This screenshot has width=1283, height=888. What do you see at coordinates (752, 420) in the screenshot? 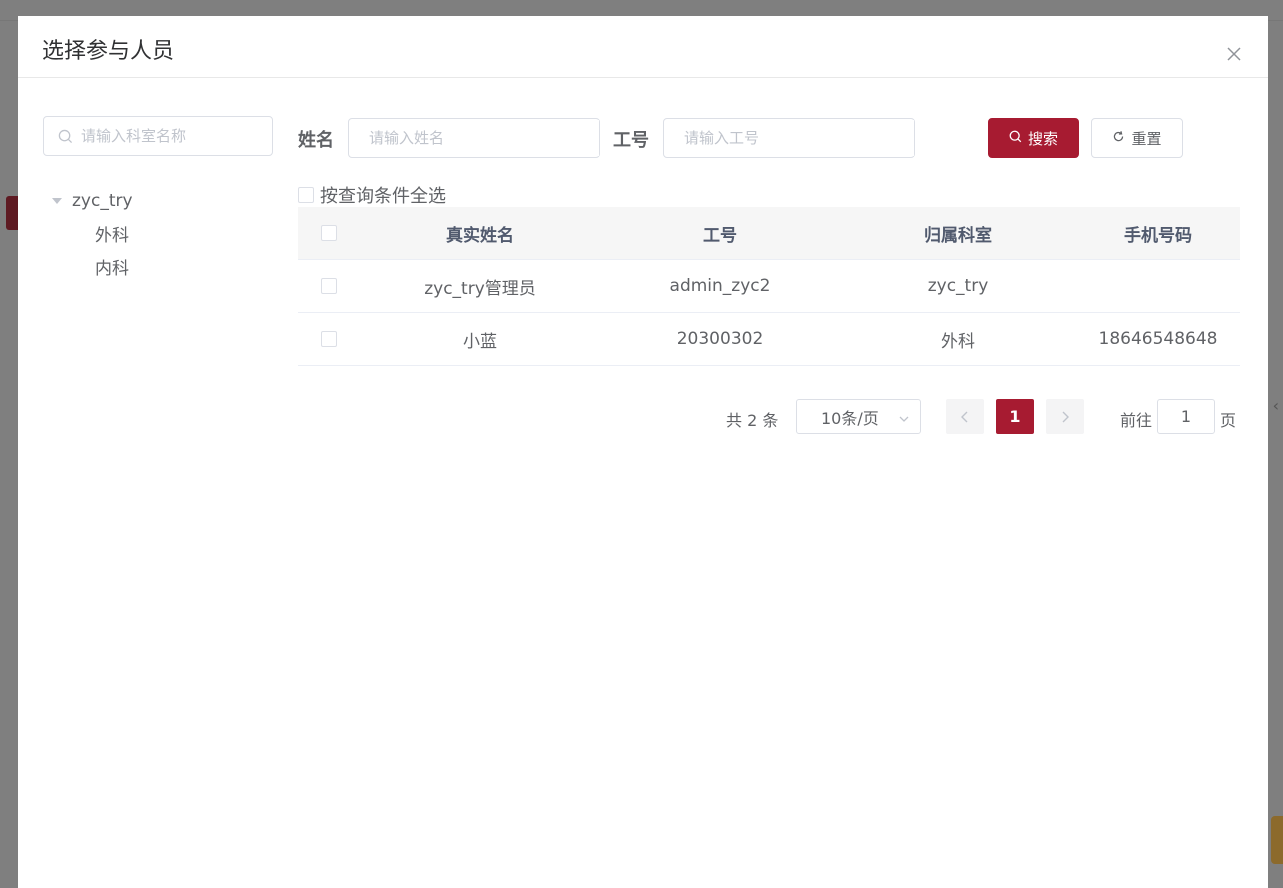
I see `pagination-total: 共 2 条` at bounding box center [752, 420].